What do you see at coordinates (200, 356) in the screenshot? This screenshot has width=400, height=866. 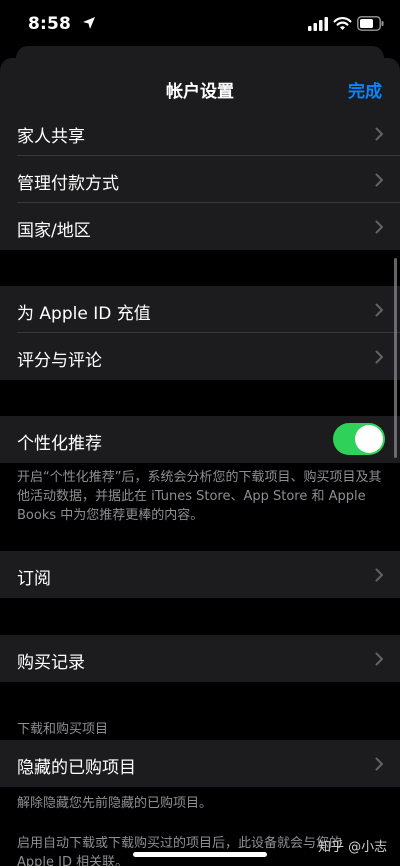 I see `ratings-reviews-row: 评分与评论` at bounding box center [200, 356].